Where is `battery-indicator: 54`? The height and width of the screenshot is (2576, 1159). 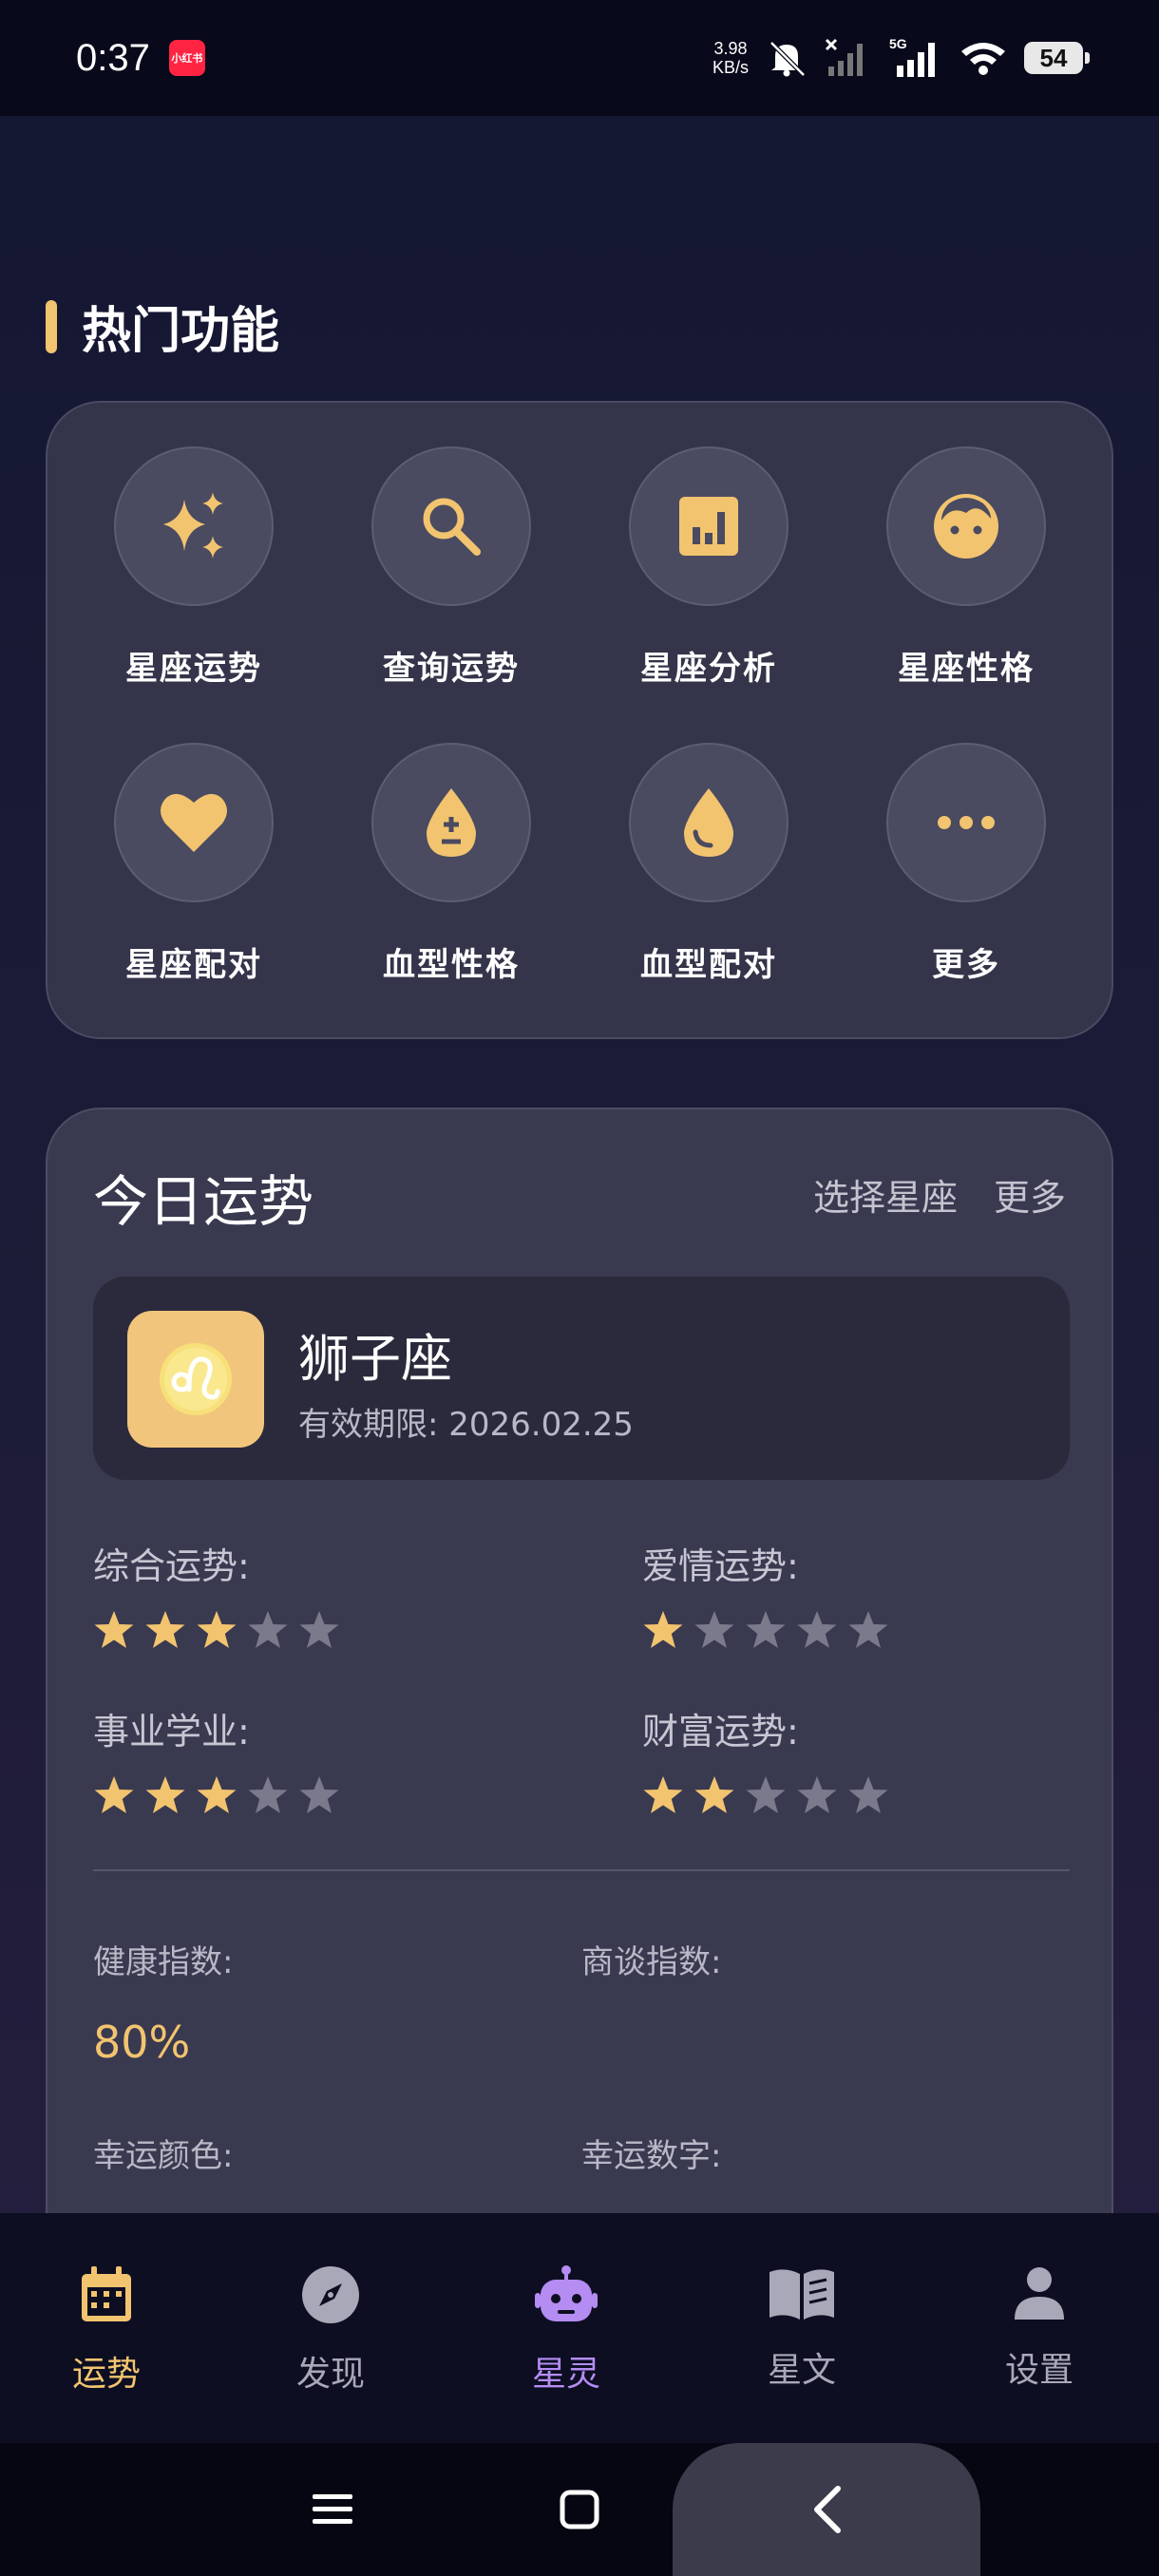 battery-indicator: 54 is located at coordinates (1057, 58).